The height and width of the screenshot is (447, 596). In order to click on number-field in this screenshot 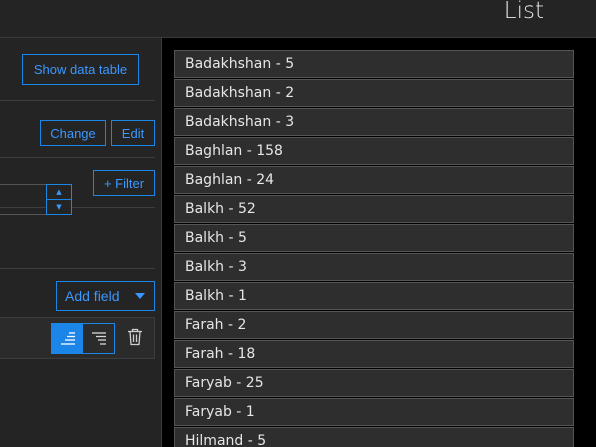, I will do `click(23, 199)`.